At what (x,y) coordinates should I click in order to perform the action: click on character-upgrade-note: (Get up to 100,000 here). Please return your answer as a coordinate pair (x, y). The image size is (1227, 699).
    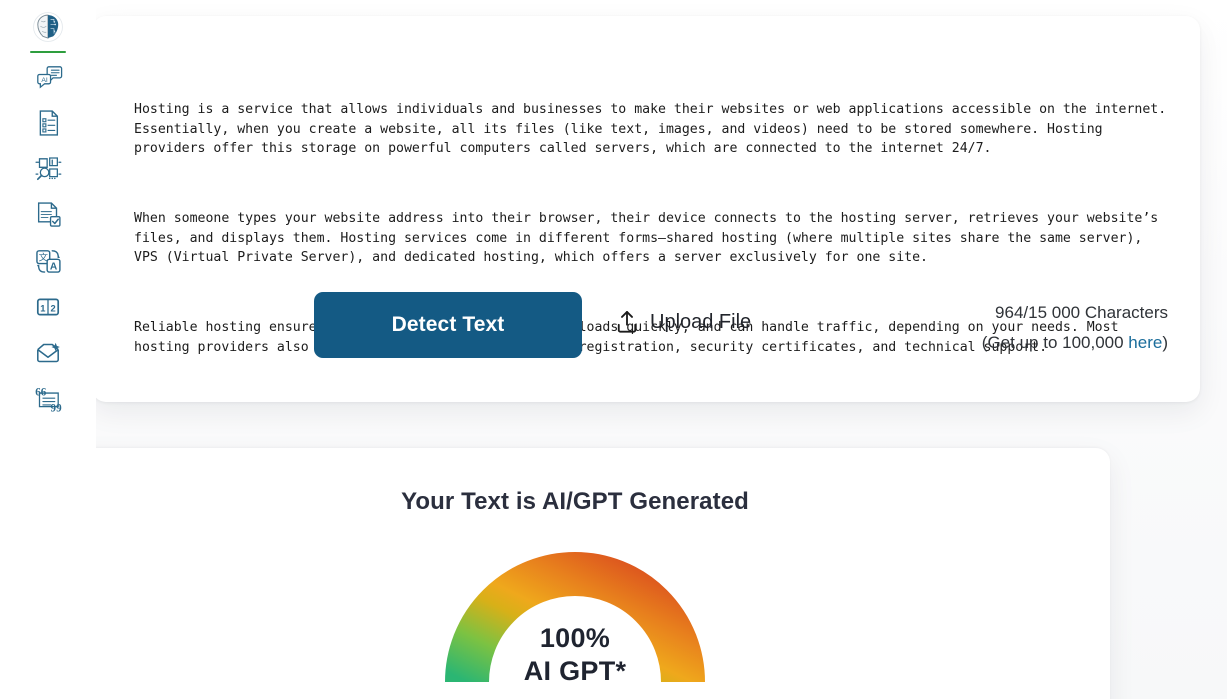
    Looking at the image, I should click on (1075, 343).